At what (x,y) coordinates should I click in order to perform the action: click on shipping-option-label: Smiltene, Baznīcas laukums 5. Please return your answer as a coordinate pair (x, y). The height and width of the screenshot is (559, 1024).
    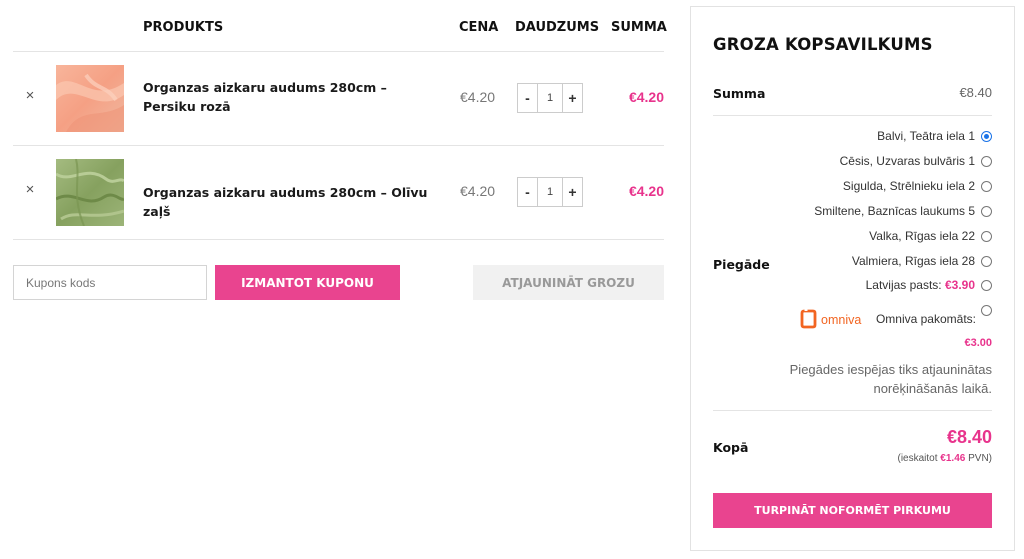
    Looking at the image, I should click on (894, 211).